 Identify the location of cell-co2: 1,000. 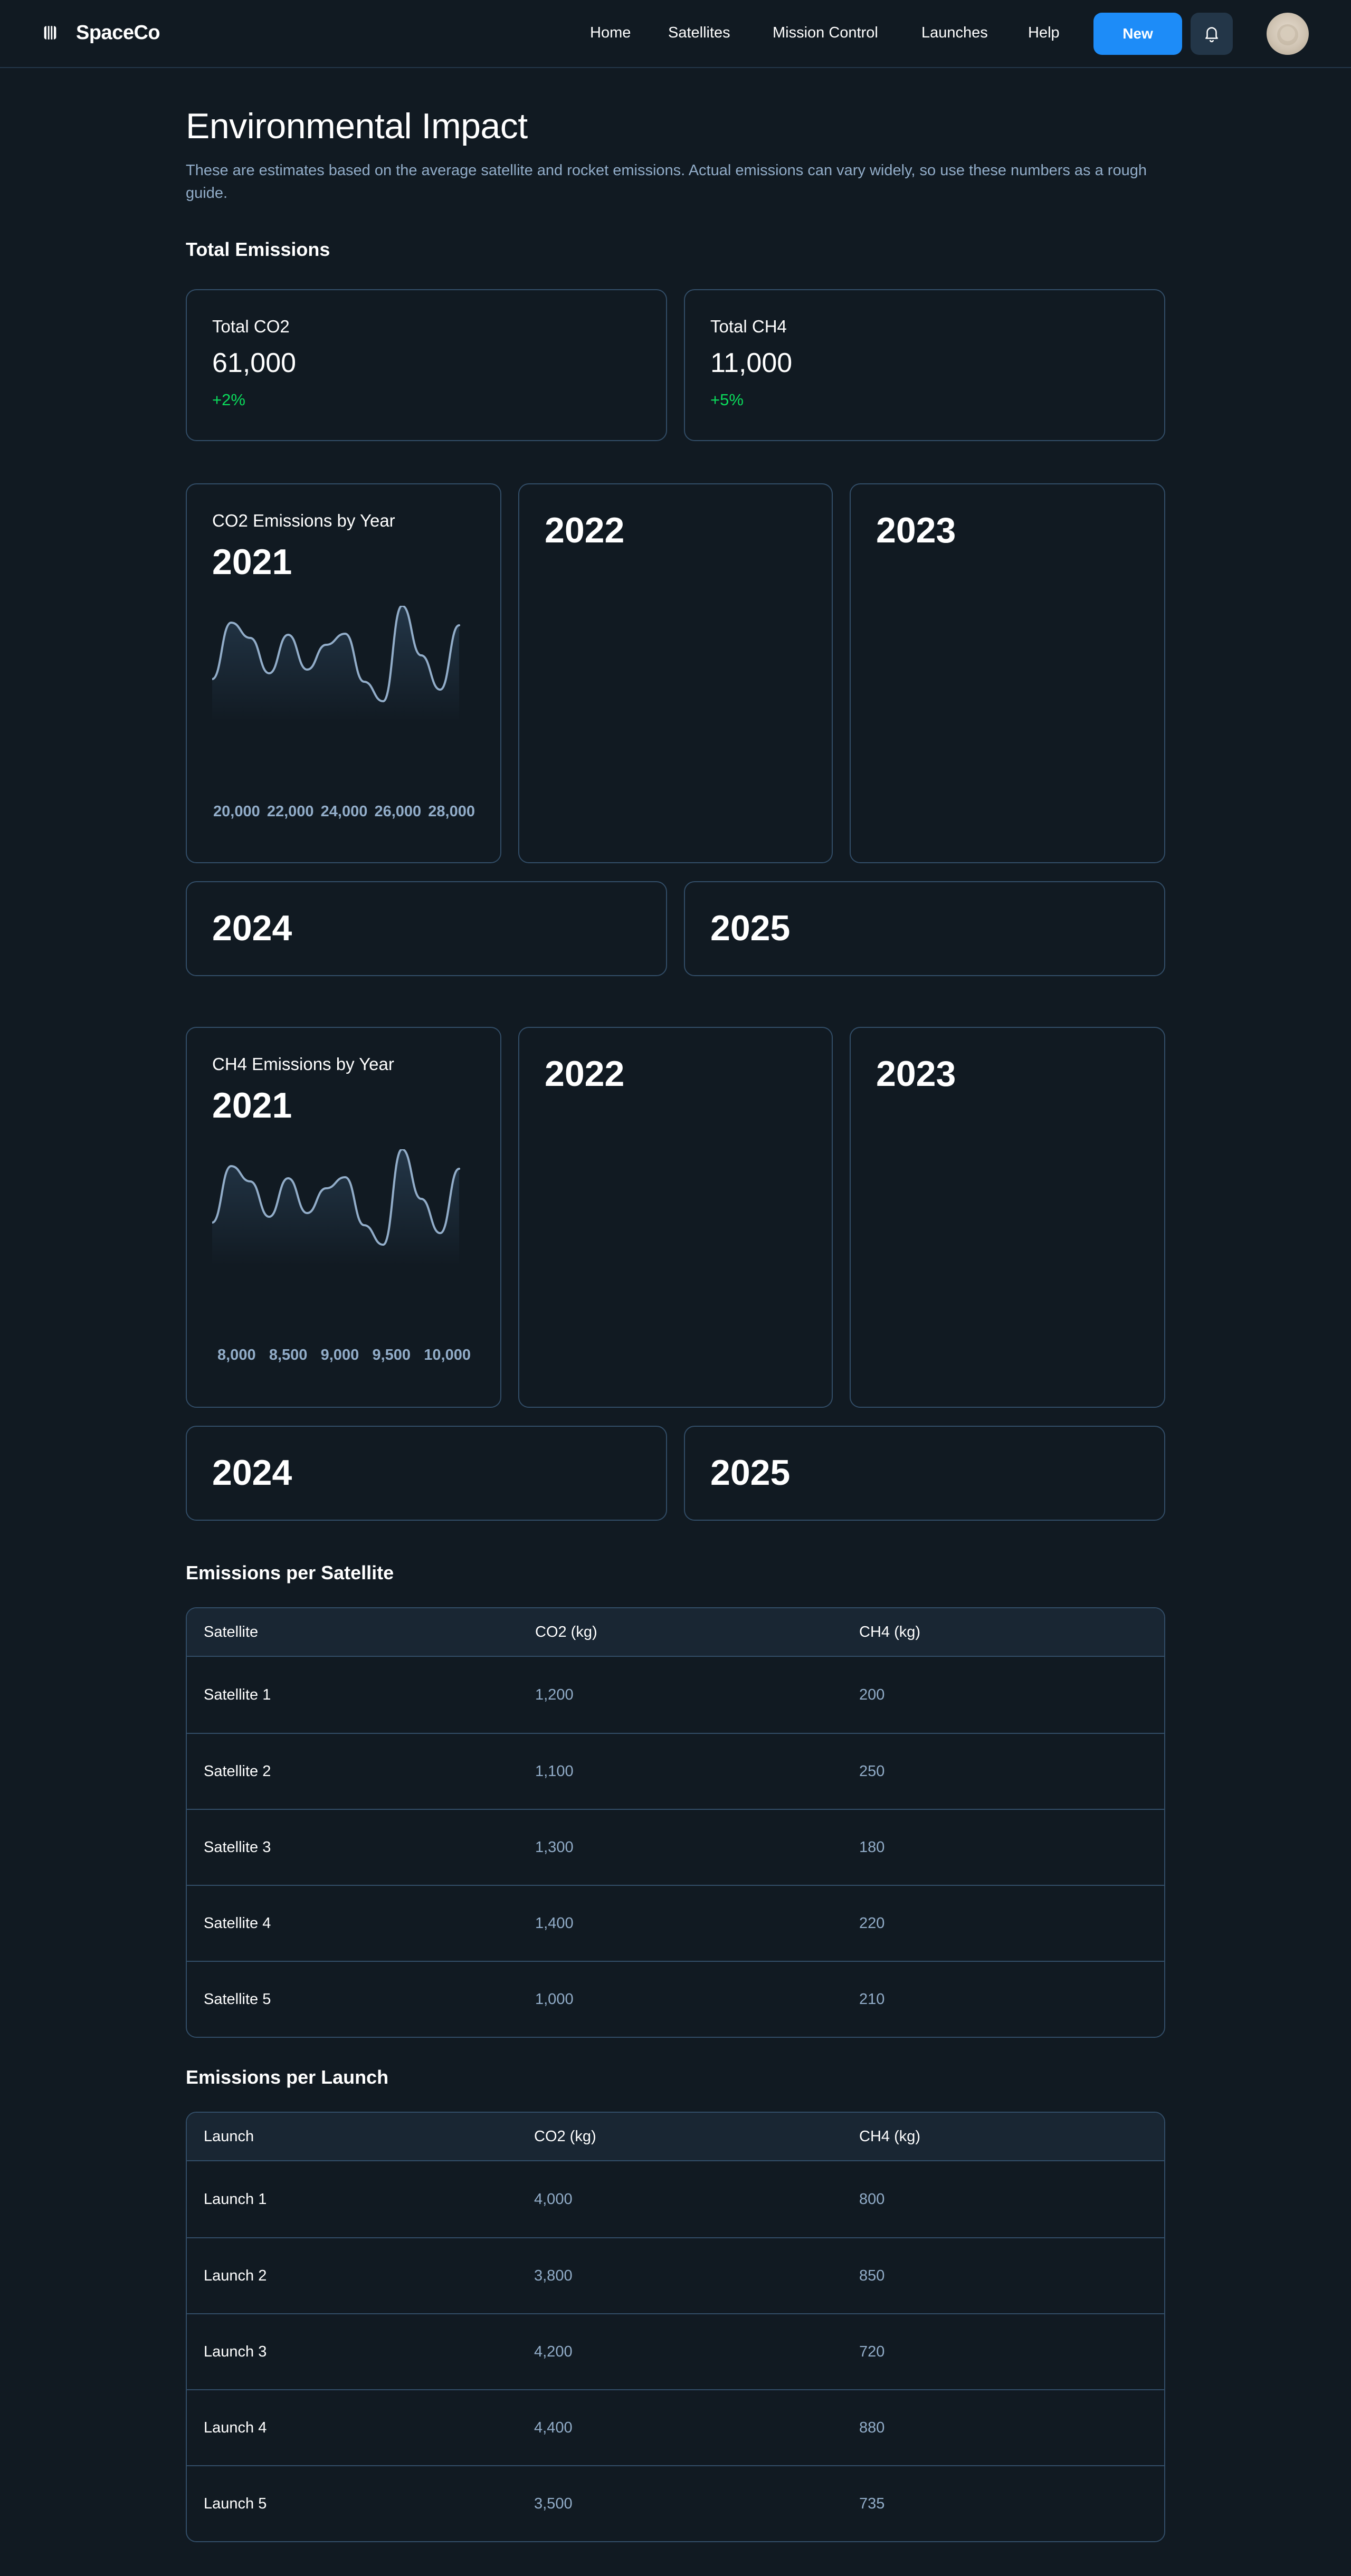
(554, 1999).